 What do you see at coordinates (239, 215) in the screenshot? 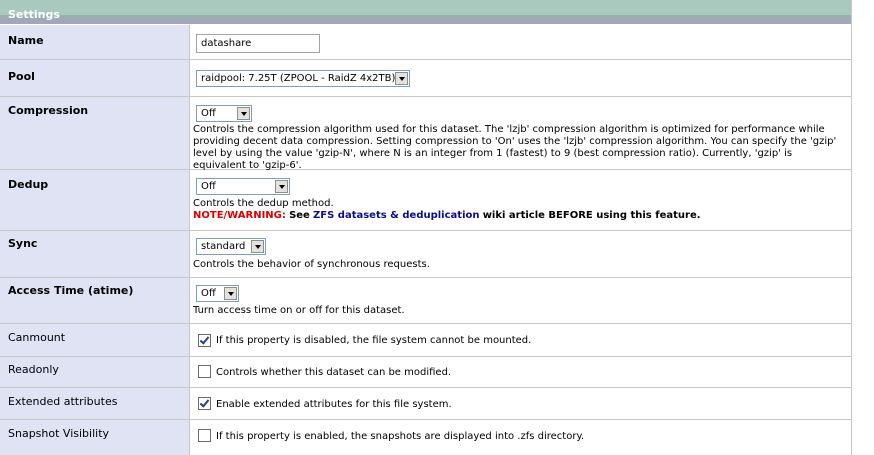
I see `warning-label: NOTE/WARNING:` at bounding box center [239, 215].